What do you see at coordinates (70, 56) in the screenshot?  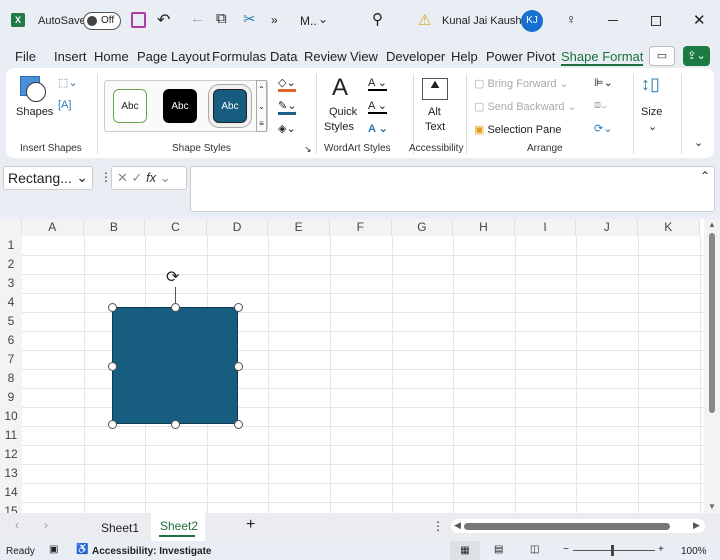 I see `tab-insert: Insert` at bounding box center [70, 56].